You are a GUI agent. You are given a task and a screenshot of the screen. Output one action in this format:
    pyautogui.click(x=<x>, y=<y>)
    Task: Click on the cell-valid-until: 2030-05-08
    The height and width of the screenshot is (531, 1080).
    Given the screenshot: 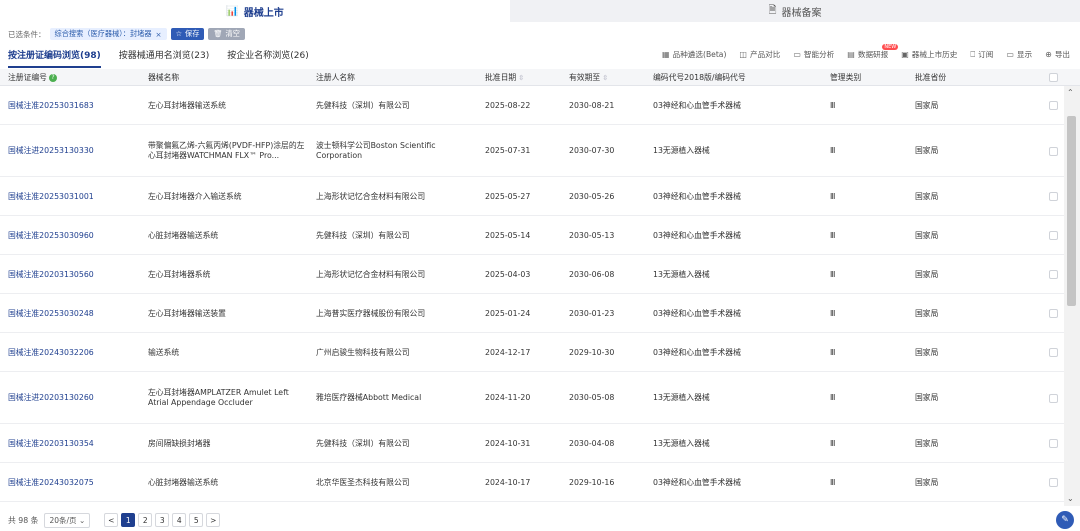 What is the action you would take?
    pyautogui.click(x=592, y=397)
    